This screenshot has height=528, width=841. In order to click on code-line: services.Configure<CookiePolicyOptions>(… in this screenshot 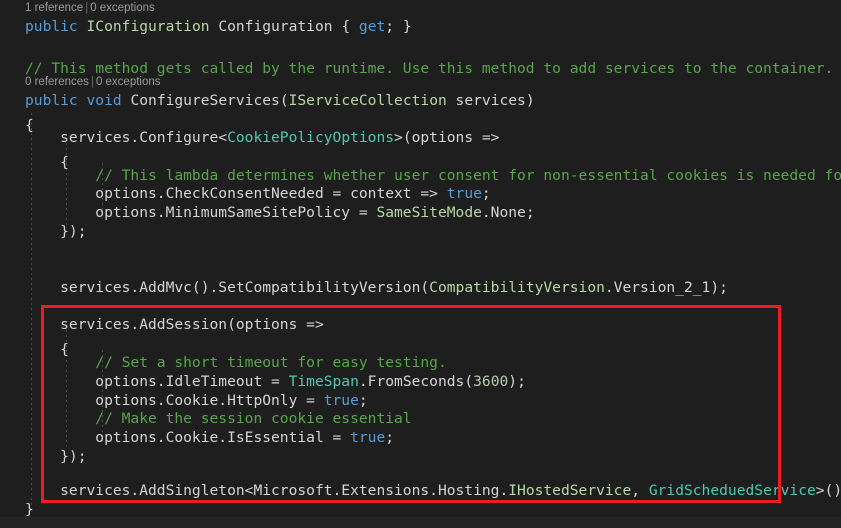, I will do `click(433, 137)`.